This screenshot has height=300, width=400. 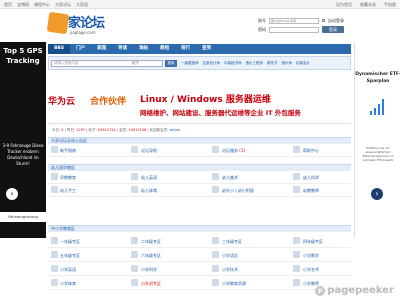 I want to click on nav-item-group: 群组, so click(x=164, y=49).